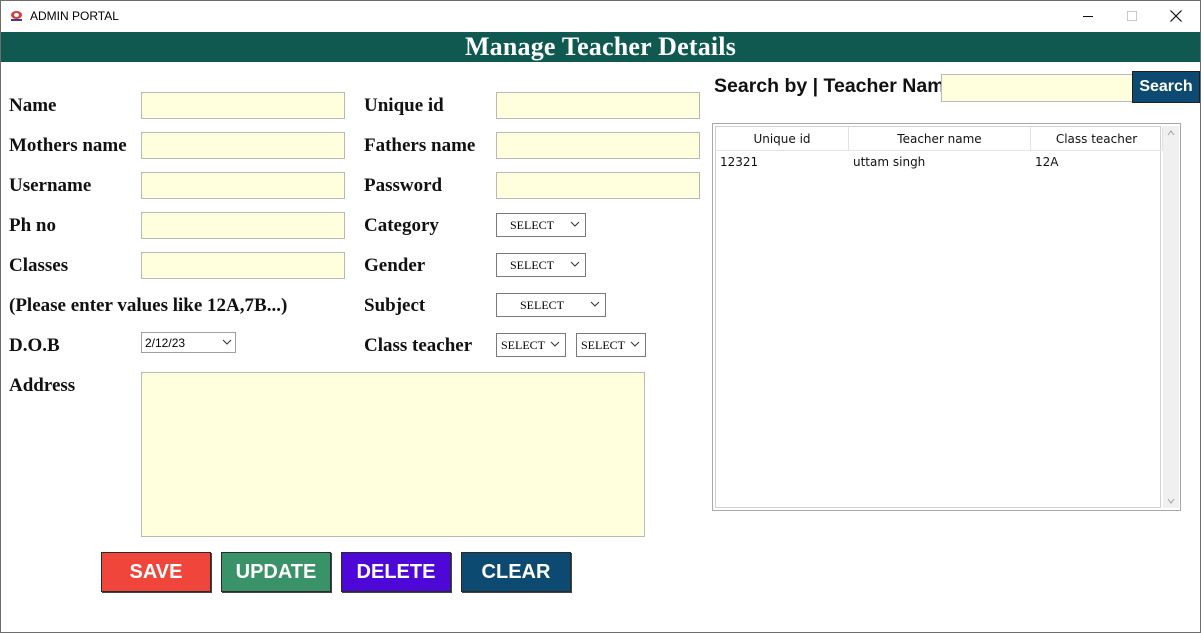 Image resolution: width=1201 pixels, height=633 pixels. I want to click on page-title: Manage Teacher Details, so click(600, 46).